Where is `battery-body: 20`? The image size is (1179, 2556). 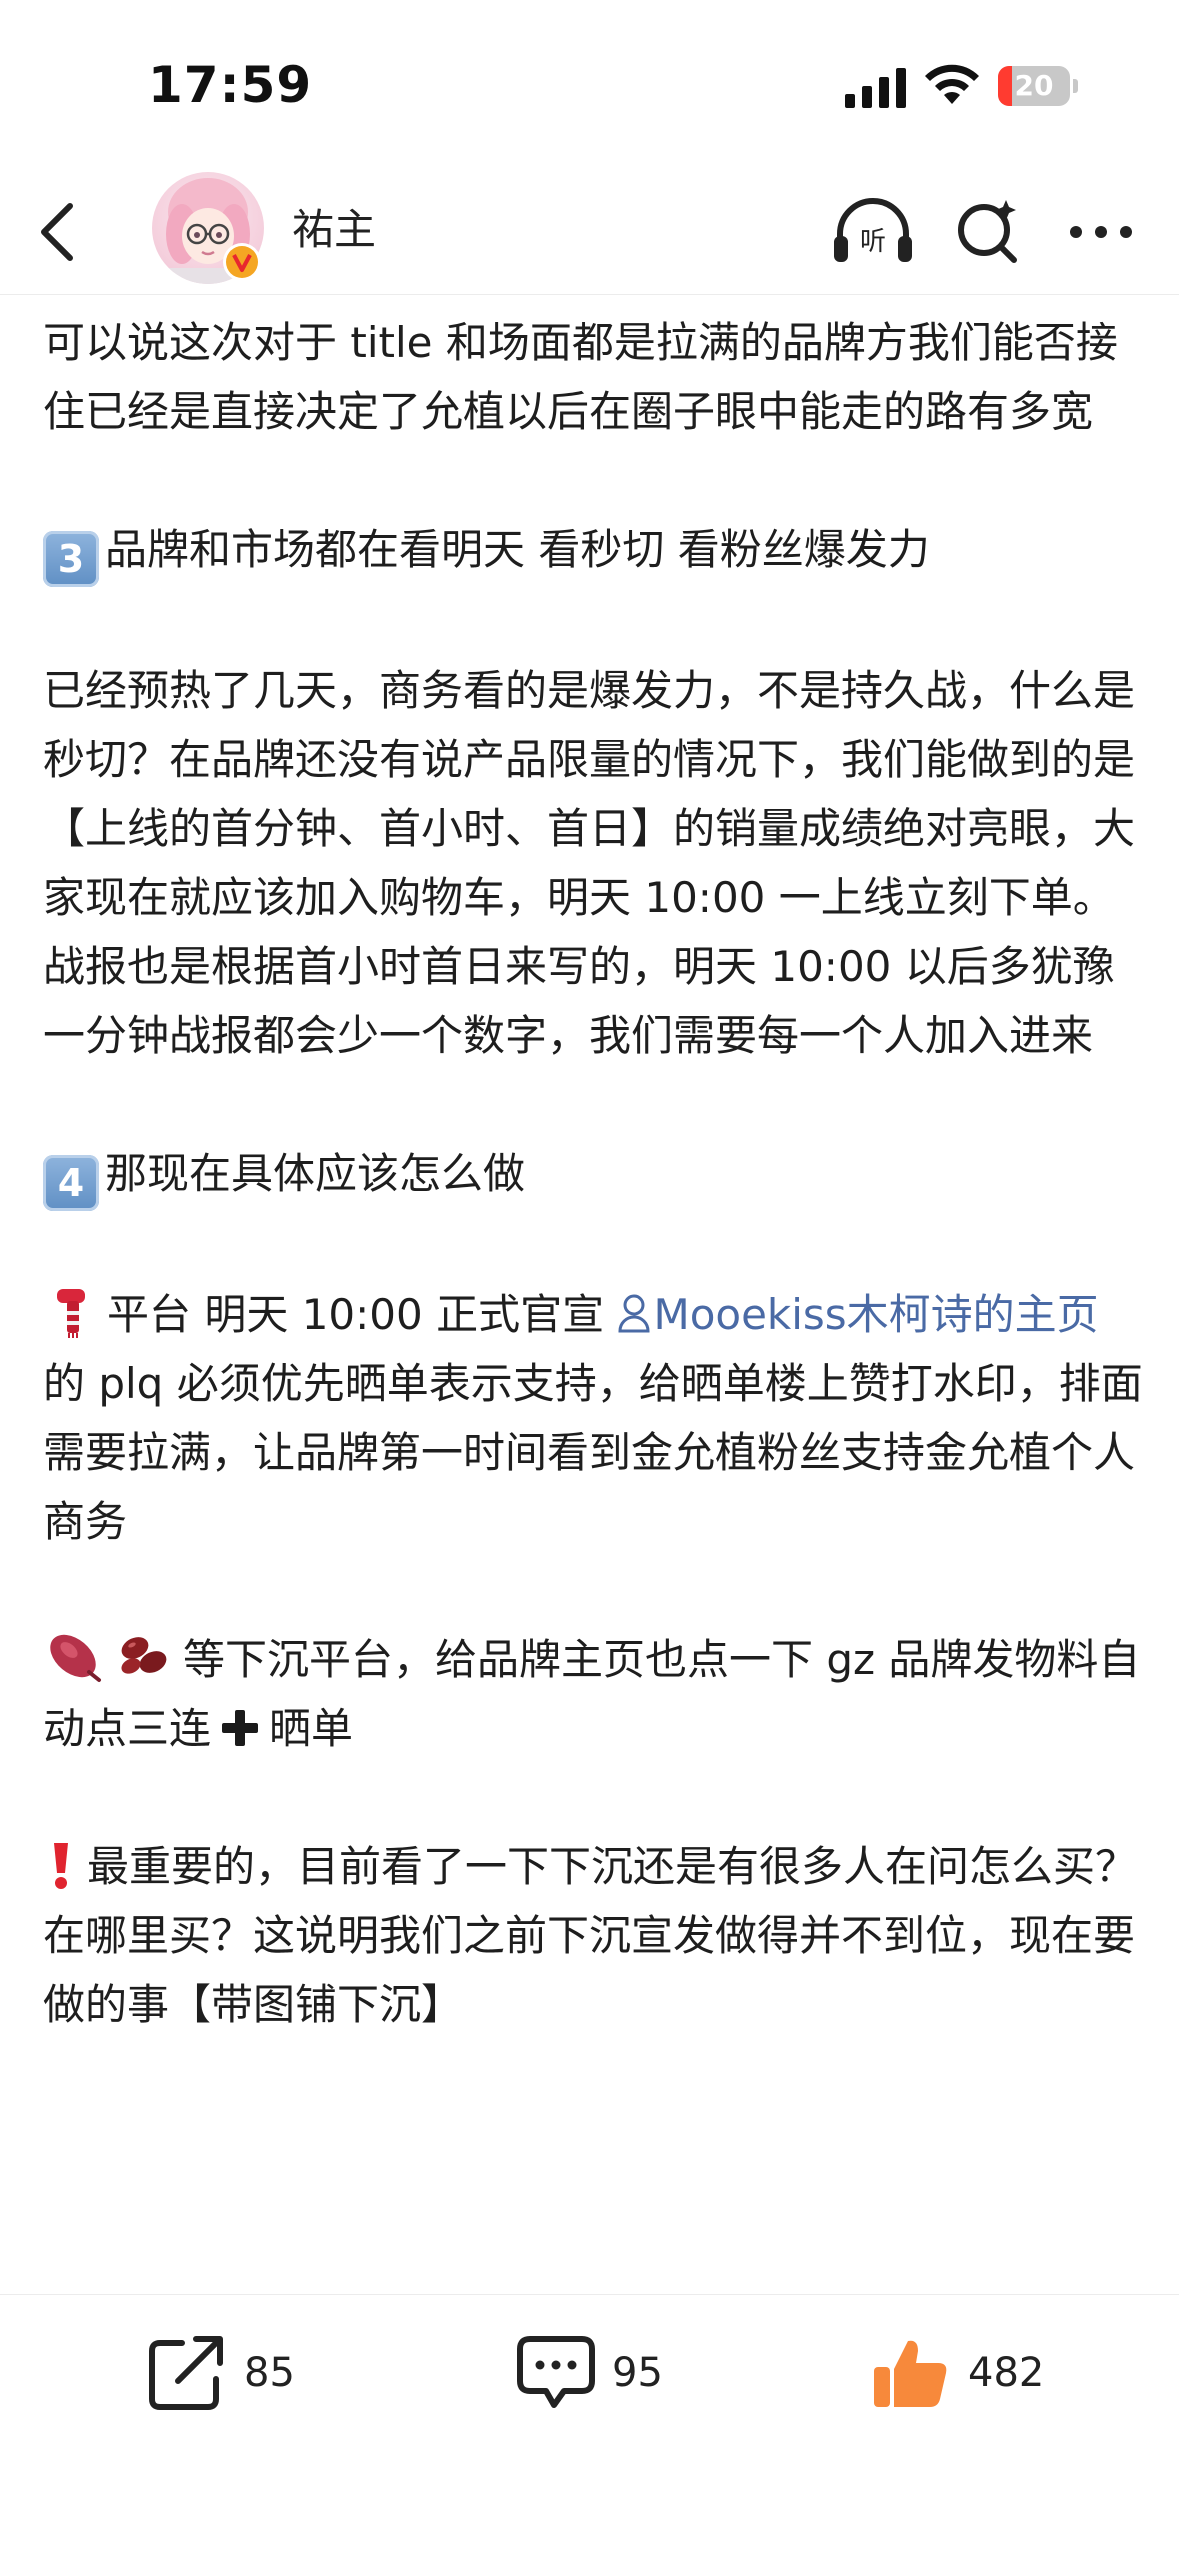
battery-body: 20 is located at coordinates (1034, 86).